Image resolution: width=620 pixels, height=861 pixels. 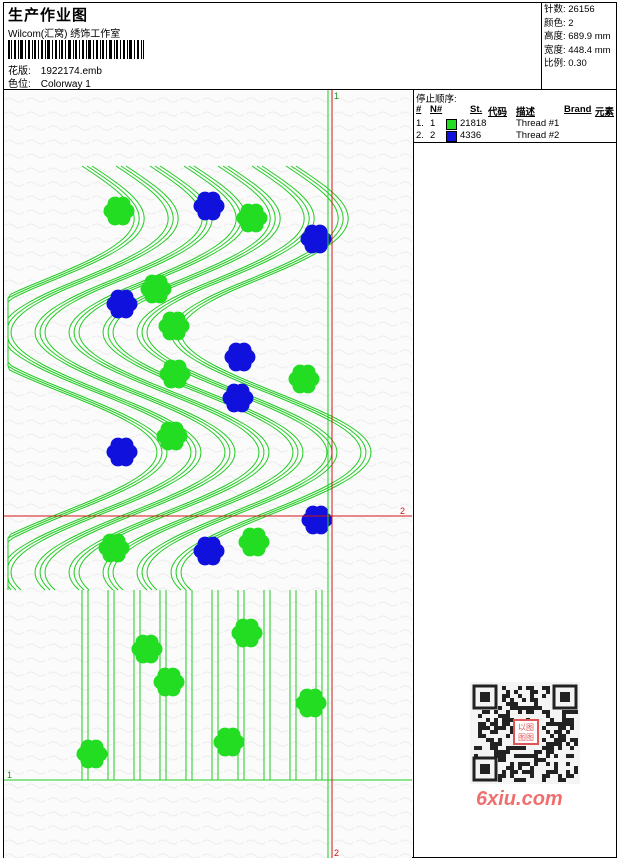 I want to click on studio-name: Wilcom(汇窝) 绣饰工作室, so click(x=64, y=34).